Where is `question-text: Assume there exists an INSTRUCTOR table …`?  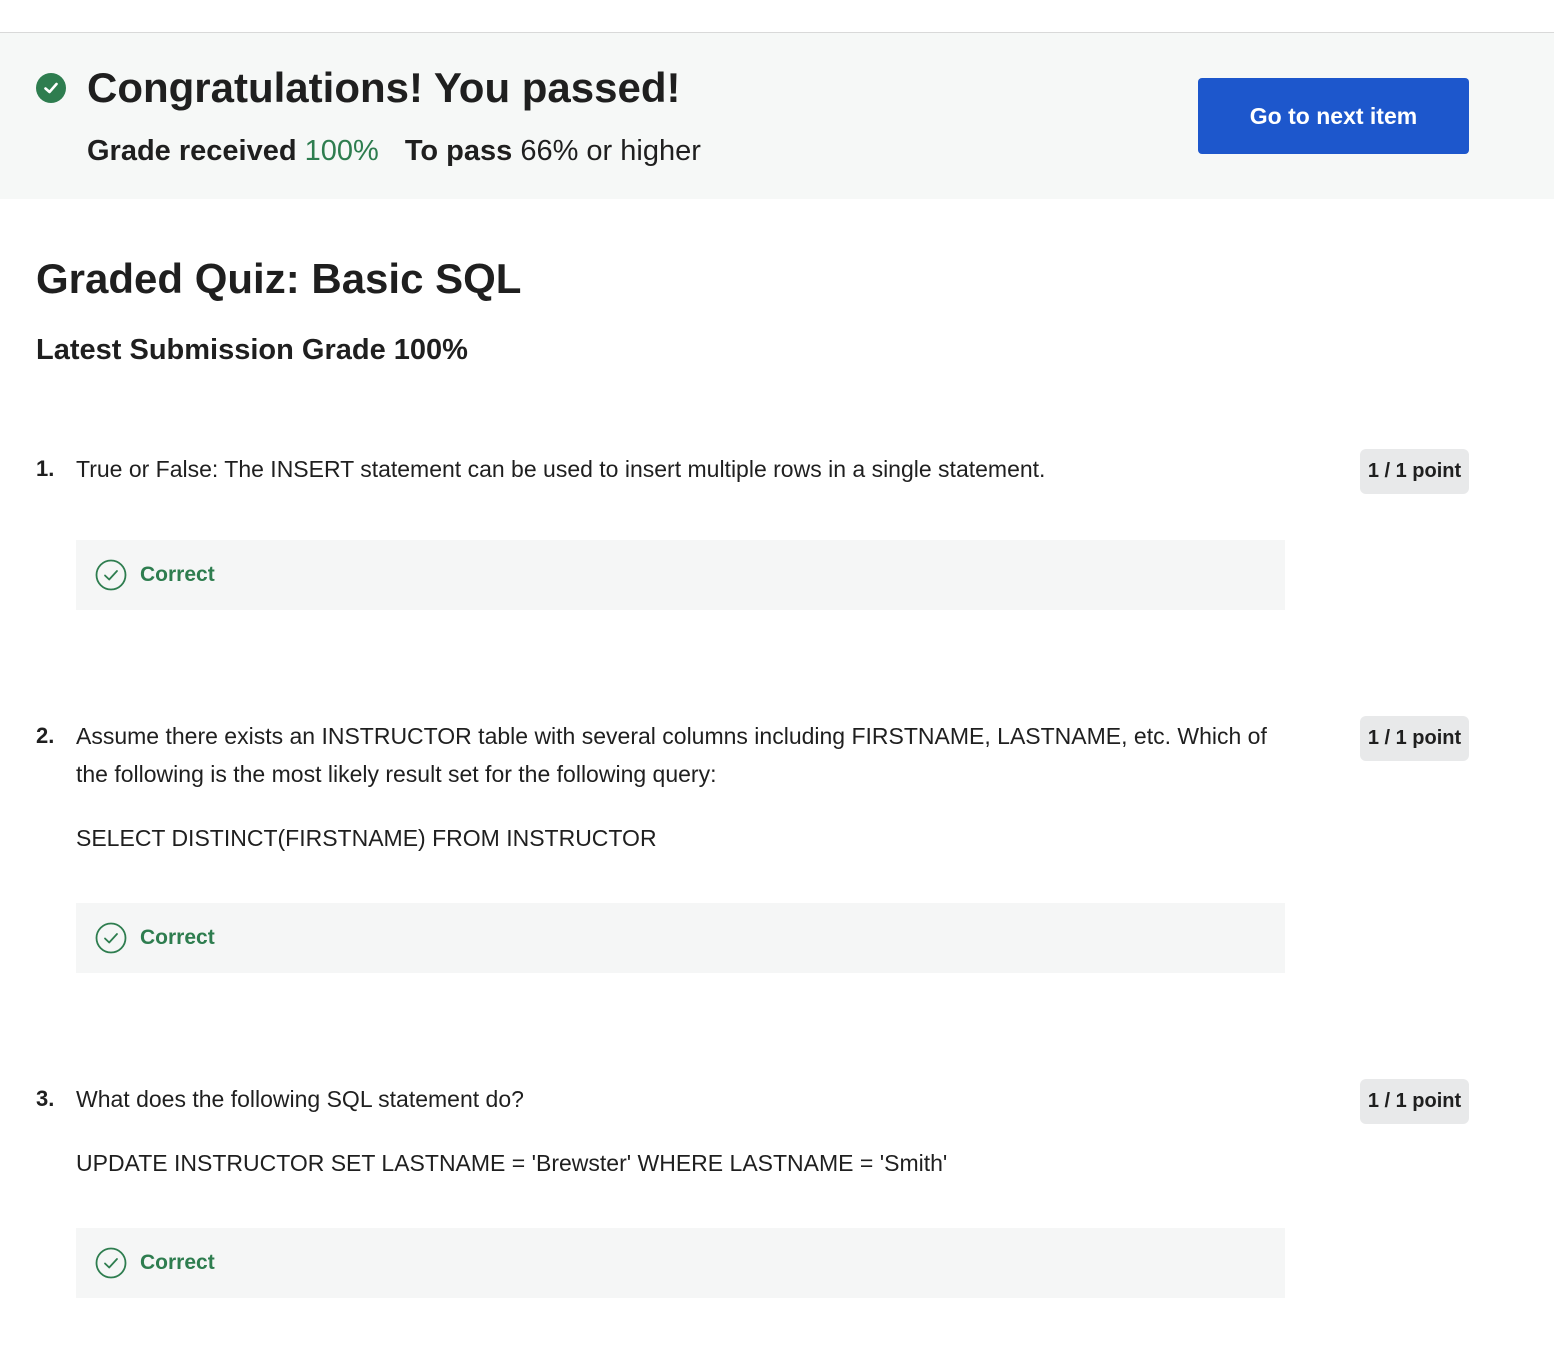 question-text: Assume there exists an INSTRUCTOR table … is located at coordinates (671, 755).